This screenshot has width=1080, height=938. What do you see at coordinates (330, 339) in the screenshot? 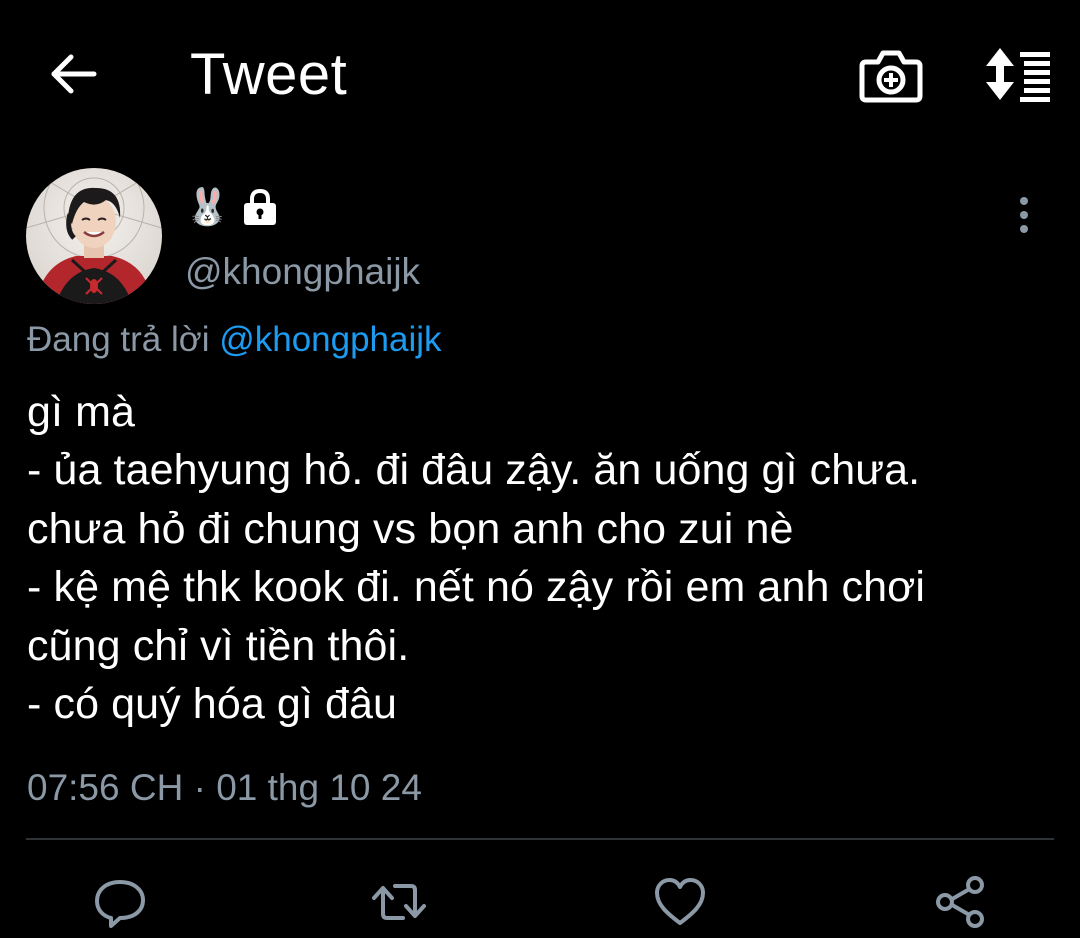
I see `reply-mention-link: @khongphaijk` at bounding box center [330, 339].